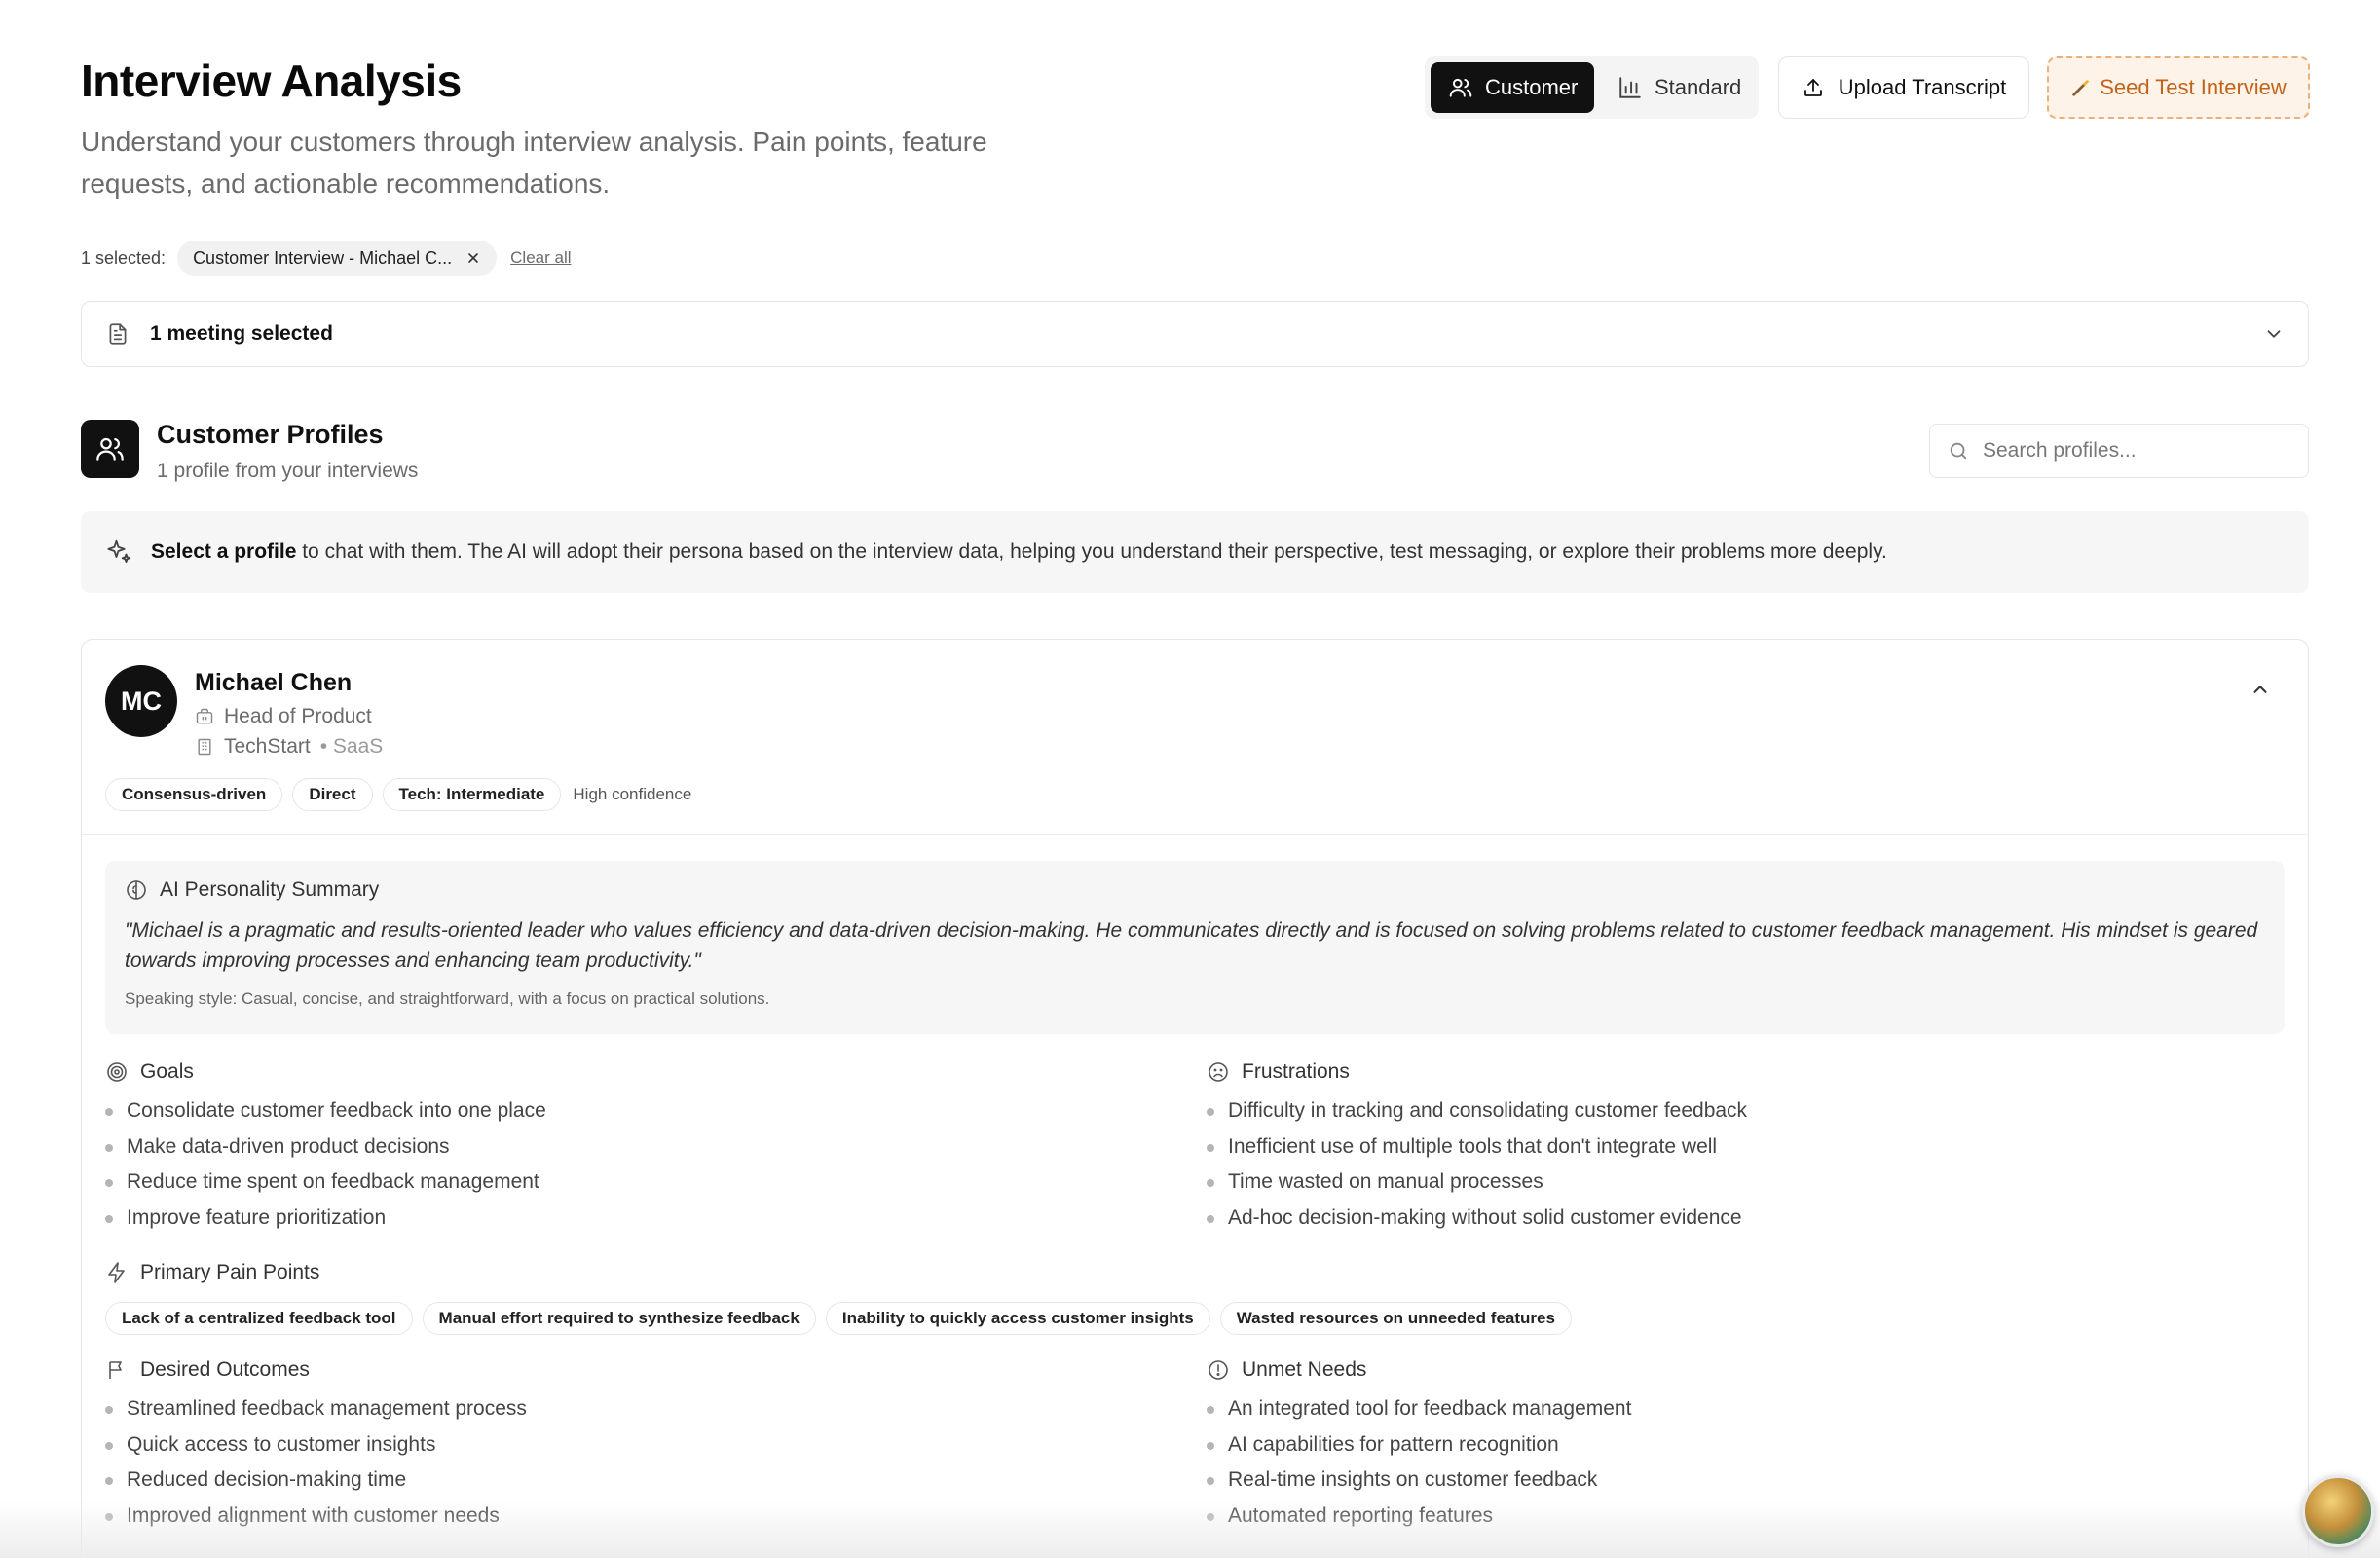 The height and width of the screenshot is (1558, 2380). What do you see at coordinates (640, 1072) in the screenshot?
I see `goals-header: Goals` at bounding box center [640, 1072].